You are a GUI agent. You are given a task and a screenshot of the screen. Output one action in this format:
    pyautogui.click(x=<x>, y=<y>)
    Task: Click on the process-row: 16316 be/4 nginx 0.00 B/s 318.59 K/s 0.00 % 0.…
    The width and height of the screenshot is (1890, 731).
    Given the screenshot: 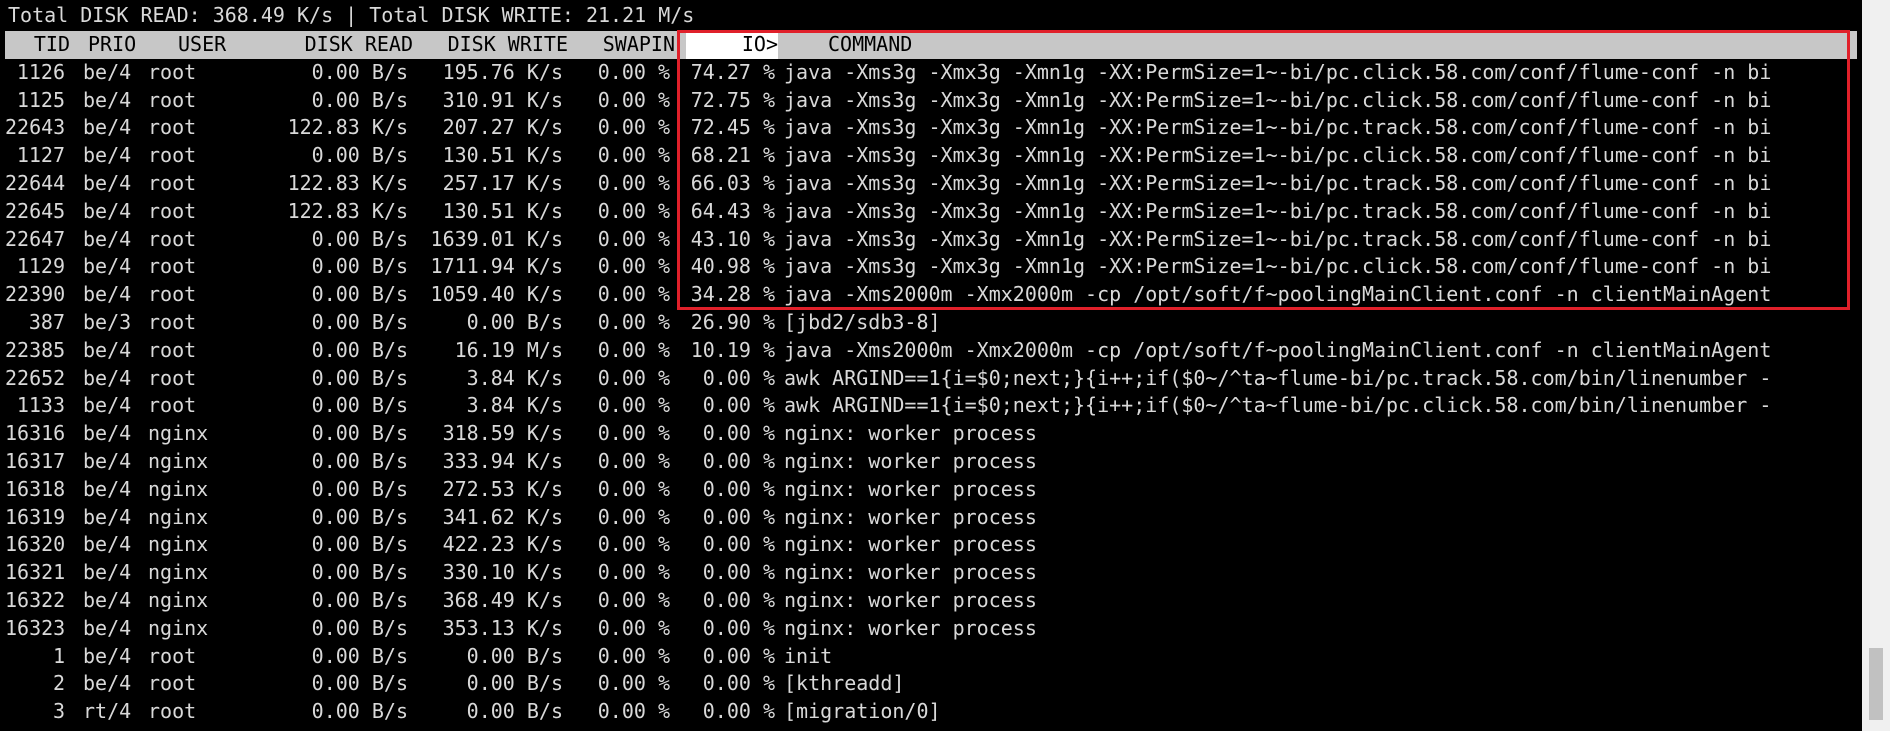 What is the action you would take?
    pyautogui.click(x=930, y=434)
    